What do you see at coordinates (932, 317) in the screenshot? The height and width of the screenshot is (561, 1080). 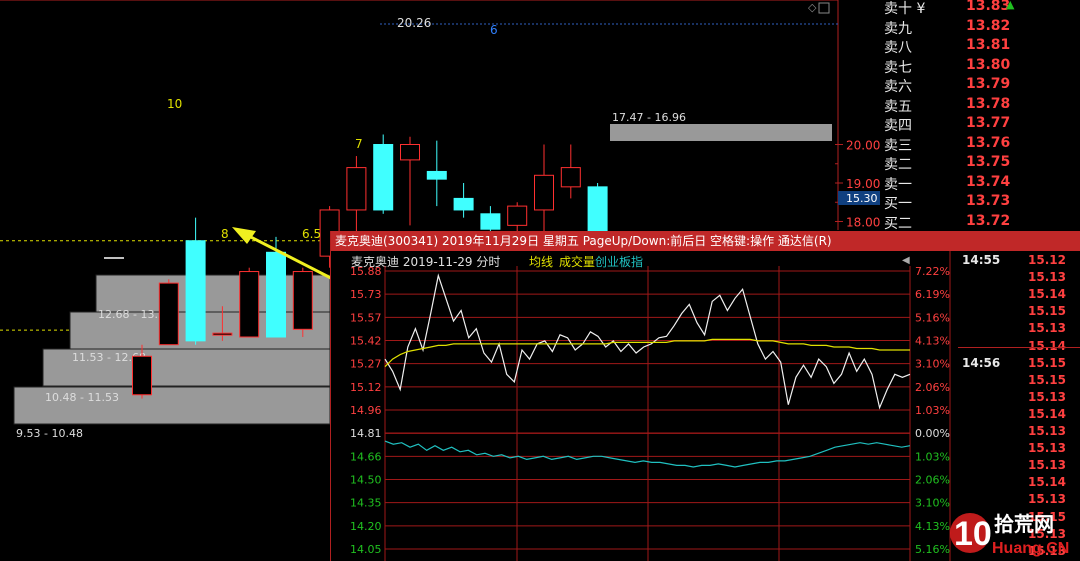 I see `right-tick-label: 5.16%` at bounding box center [932, 317].